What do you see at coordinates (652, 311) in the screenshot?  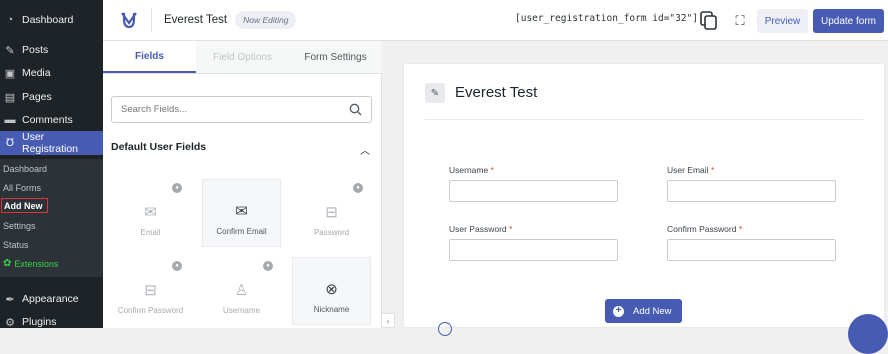 I see `add-new-label: Add New` at bounding box center [652, 311].